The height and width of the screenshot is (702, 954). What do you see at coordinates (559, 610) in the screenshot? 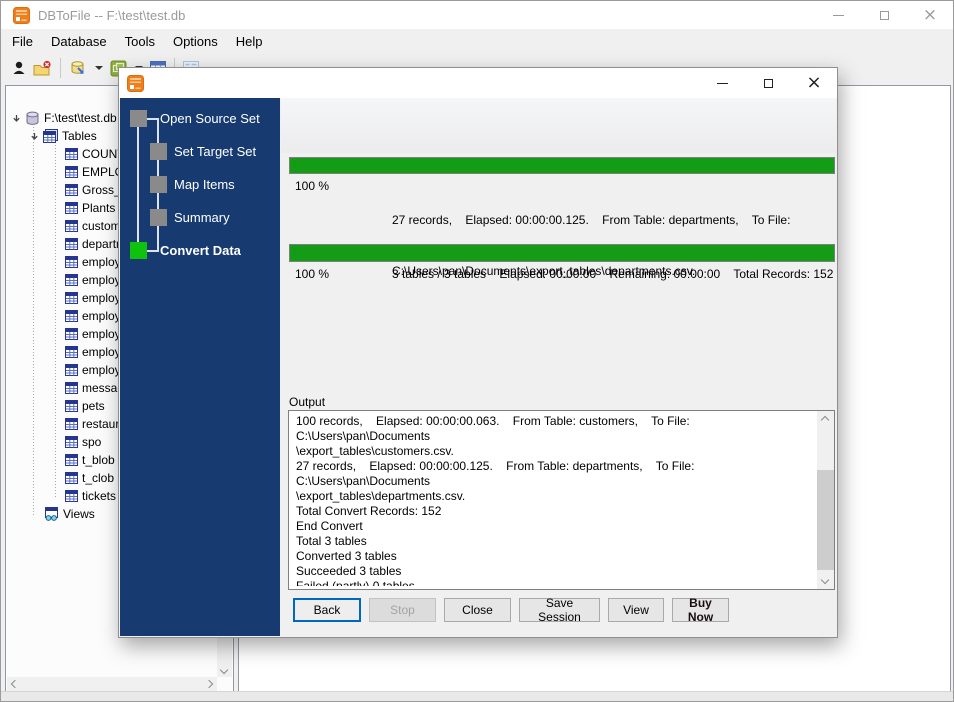
I see `save-session-button: Save Session` at bounding box center [559, 610].